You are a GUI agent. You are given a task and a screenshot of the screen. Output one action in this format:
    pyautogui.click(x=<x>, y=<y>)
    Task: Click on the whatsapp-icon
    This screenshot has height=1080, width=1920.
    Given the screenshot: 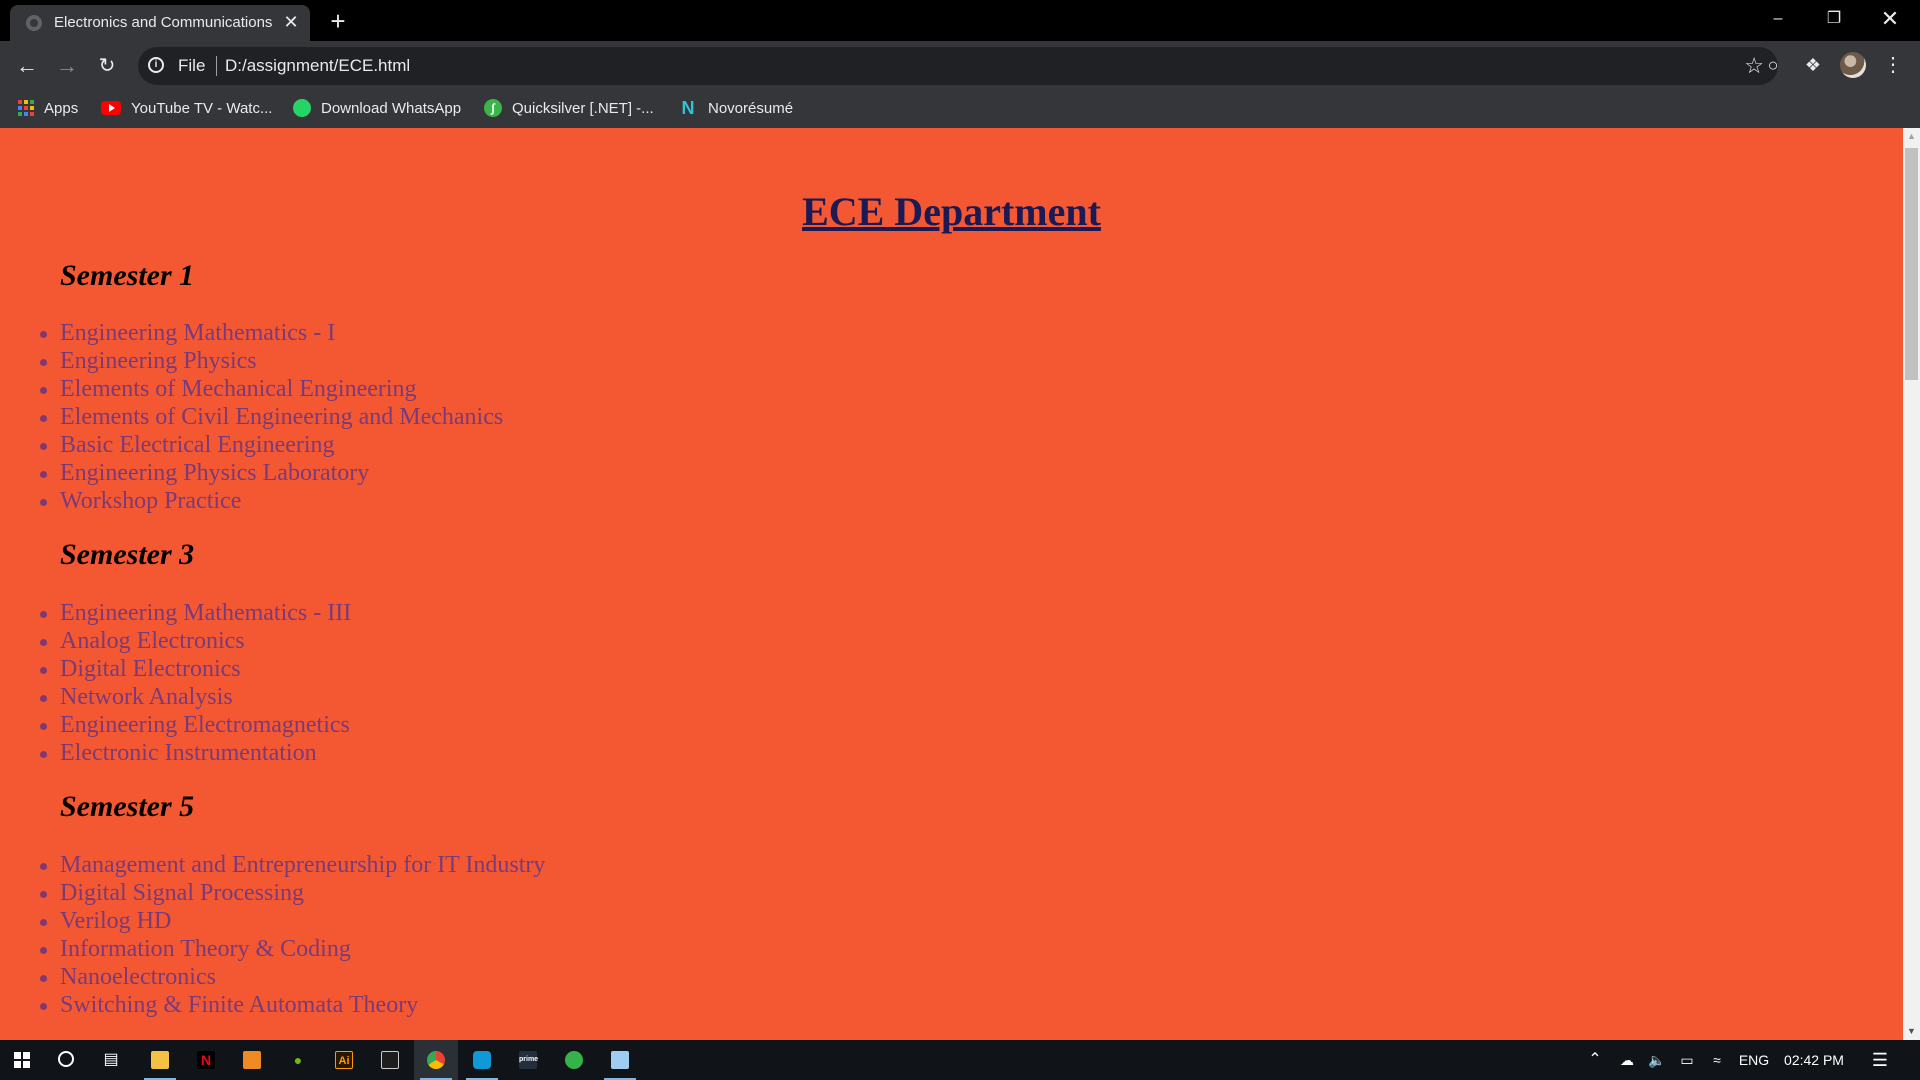 What is the action you would take?
    pyautogui.click(x=302, y=108)
    